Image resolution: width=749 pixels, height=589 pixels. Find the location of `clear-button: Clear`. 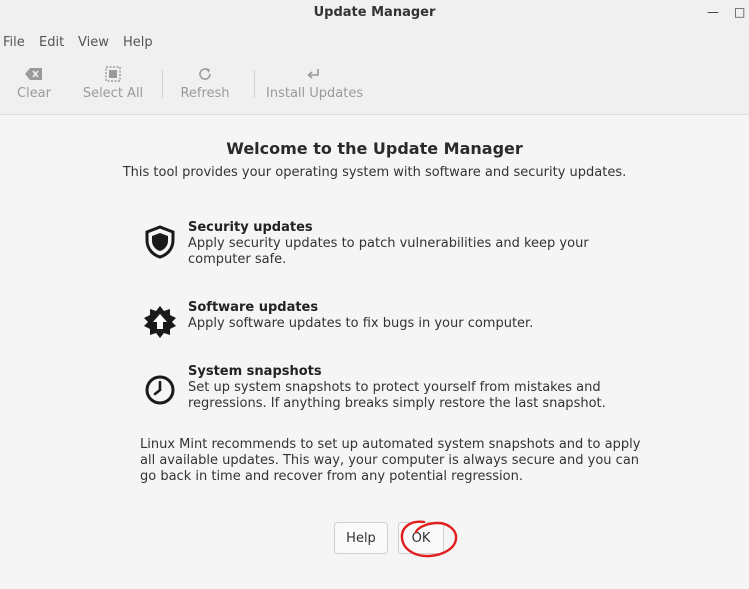

clear-button: Clear is located at coordinates (34, 84).